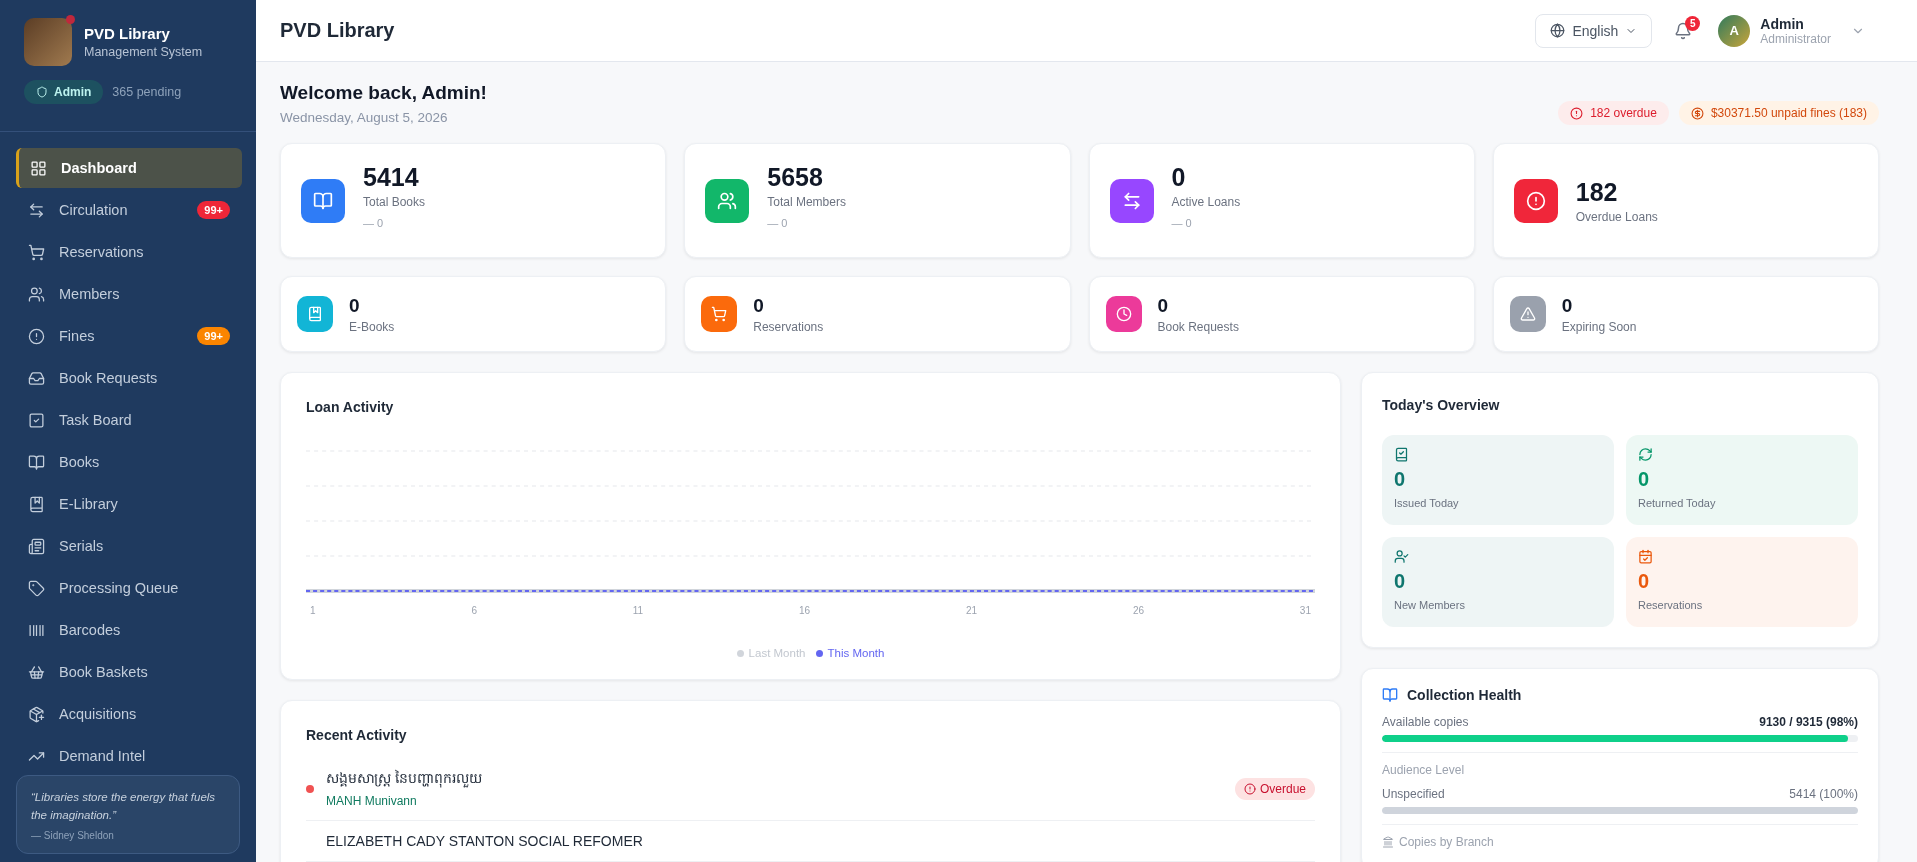  What do you see at coordinates (394, 201) in the screenshot?
I see `stat-label: Total Books` at bounding box center [394, 201].